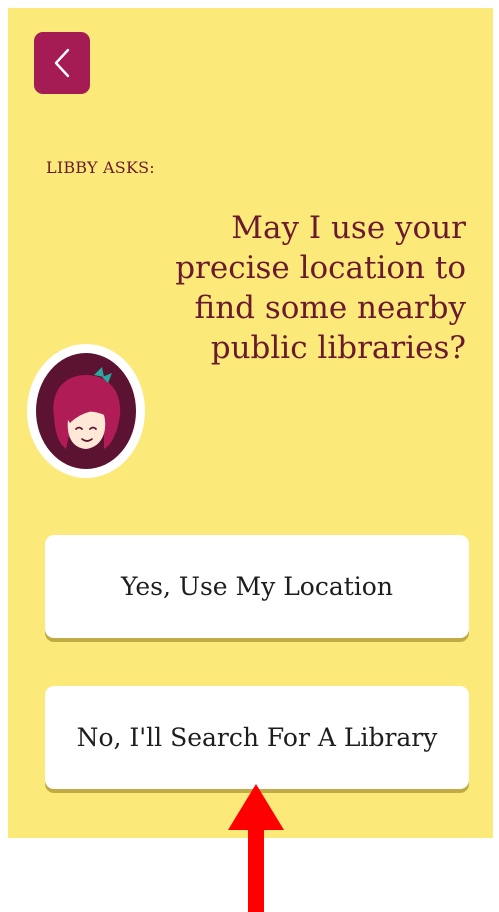 The image size is (499, 912). I want to click on use-location-button: Yes, Use My Location, so click(257, 586).